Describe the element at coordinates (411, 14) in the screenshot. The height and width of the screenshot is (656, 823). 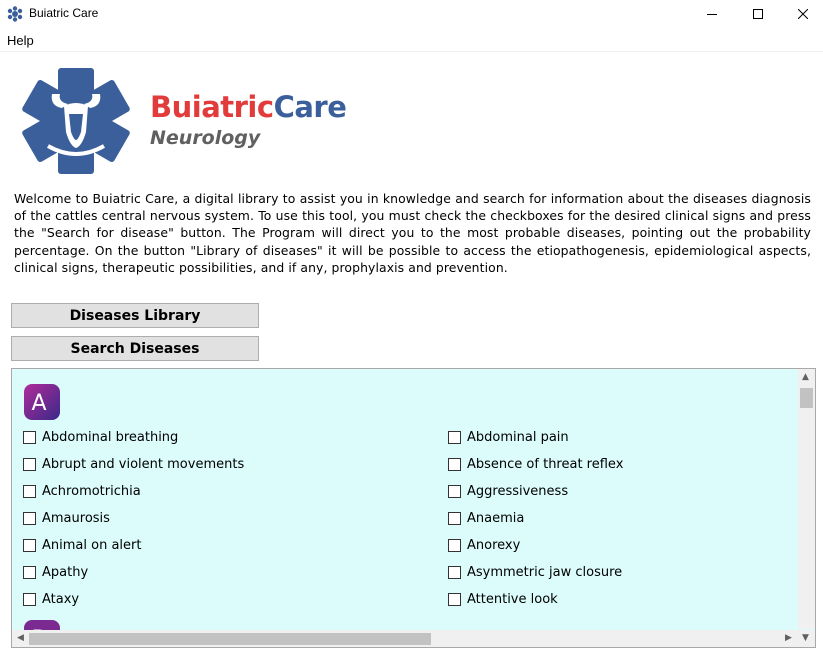
I see `title-bar: Buiatric Care` at that location.